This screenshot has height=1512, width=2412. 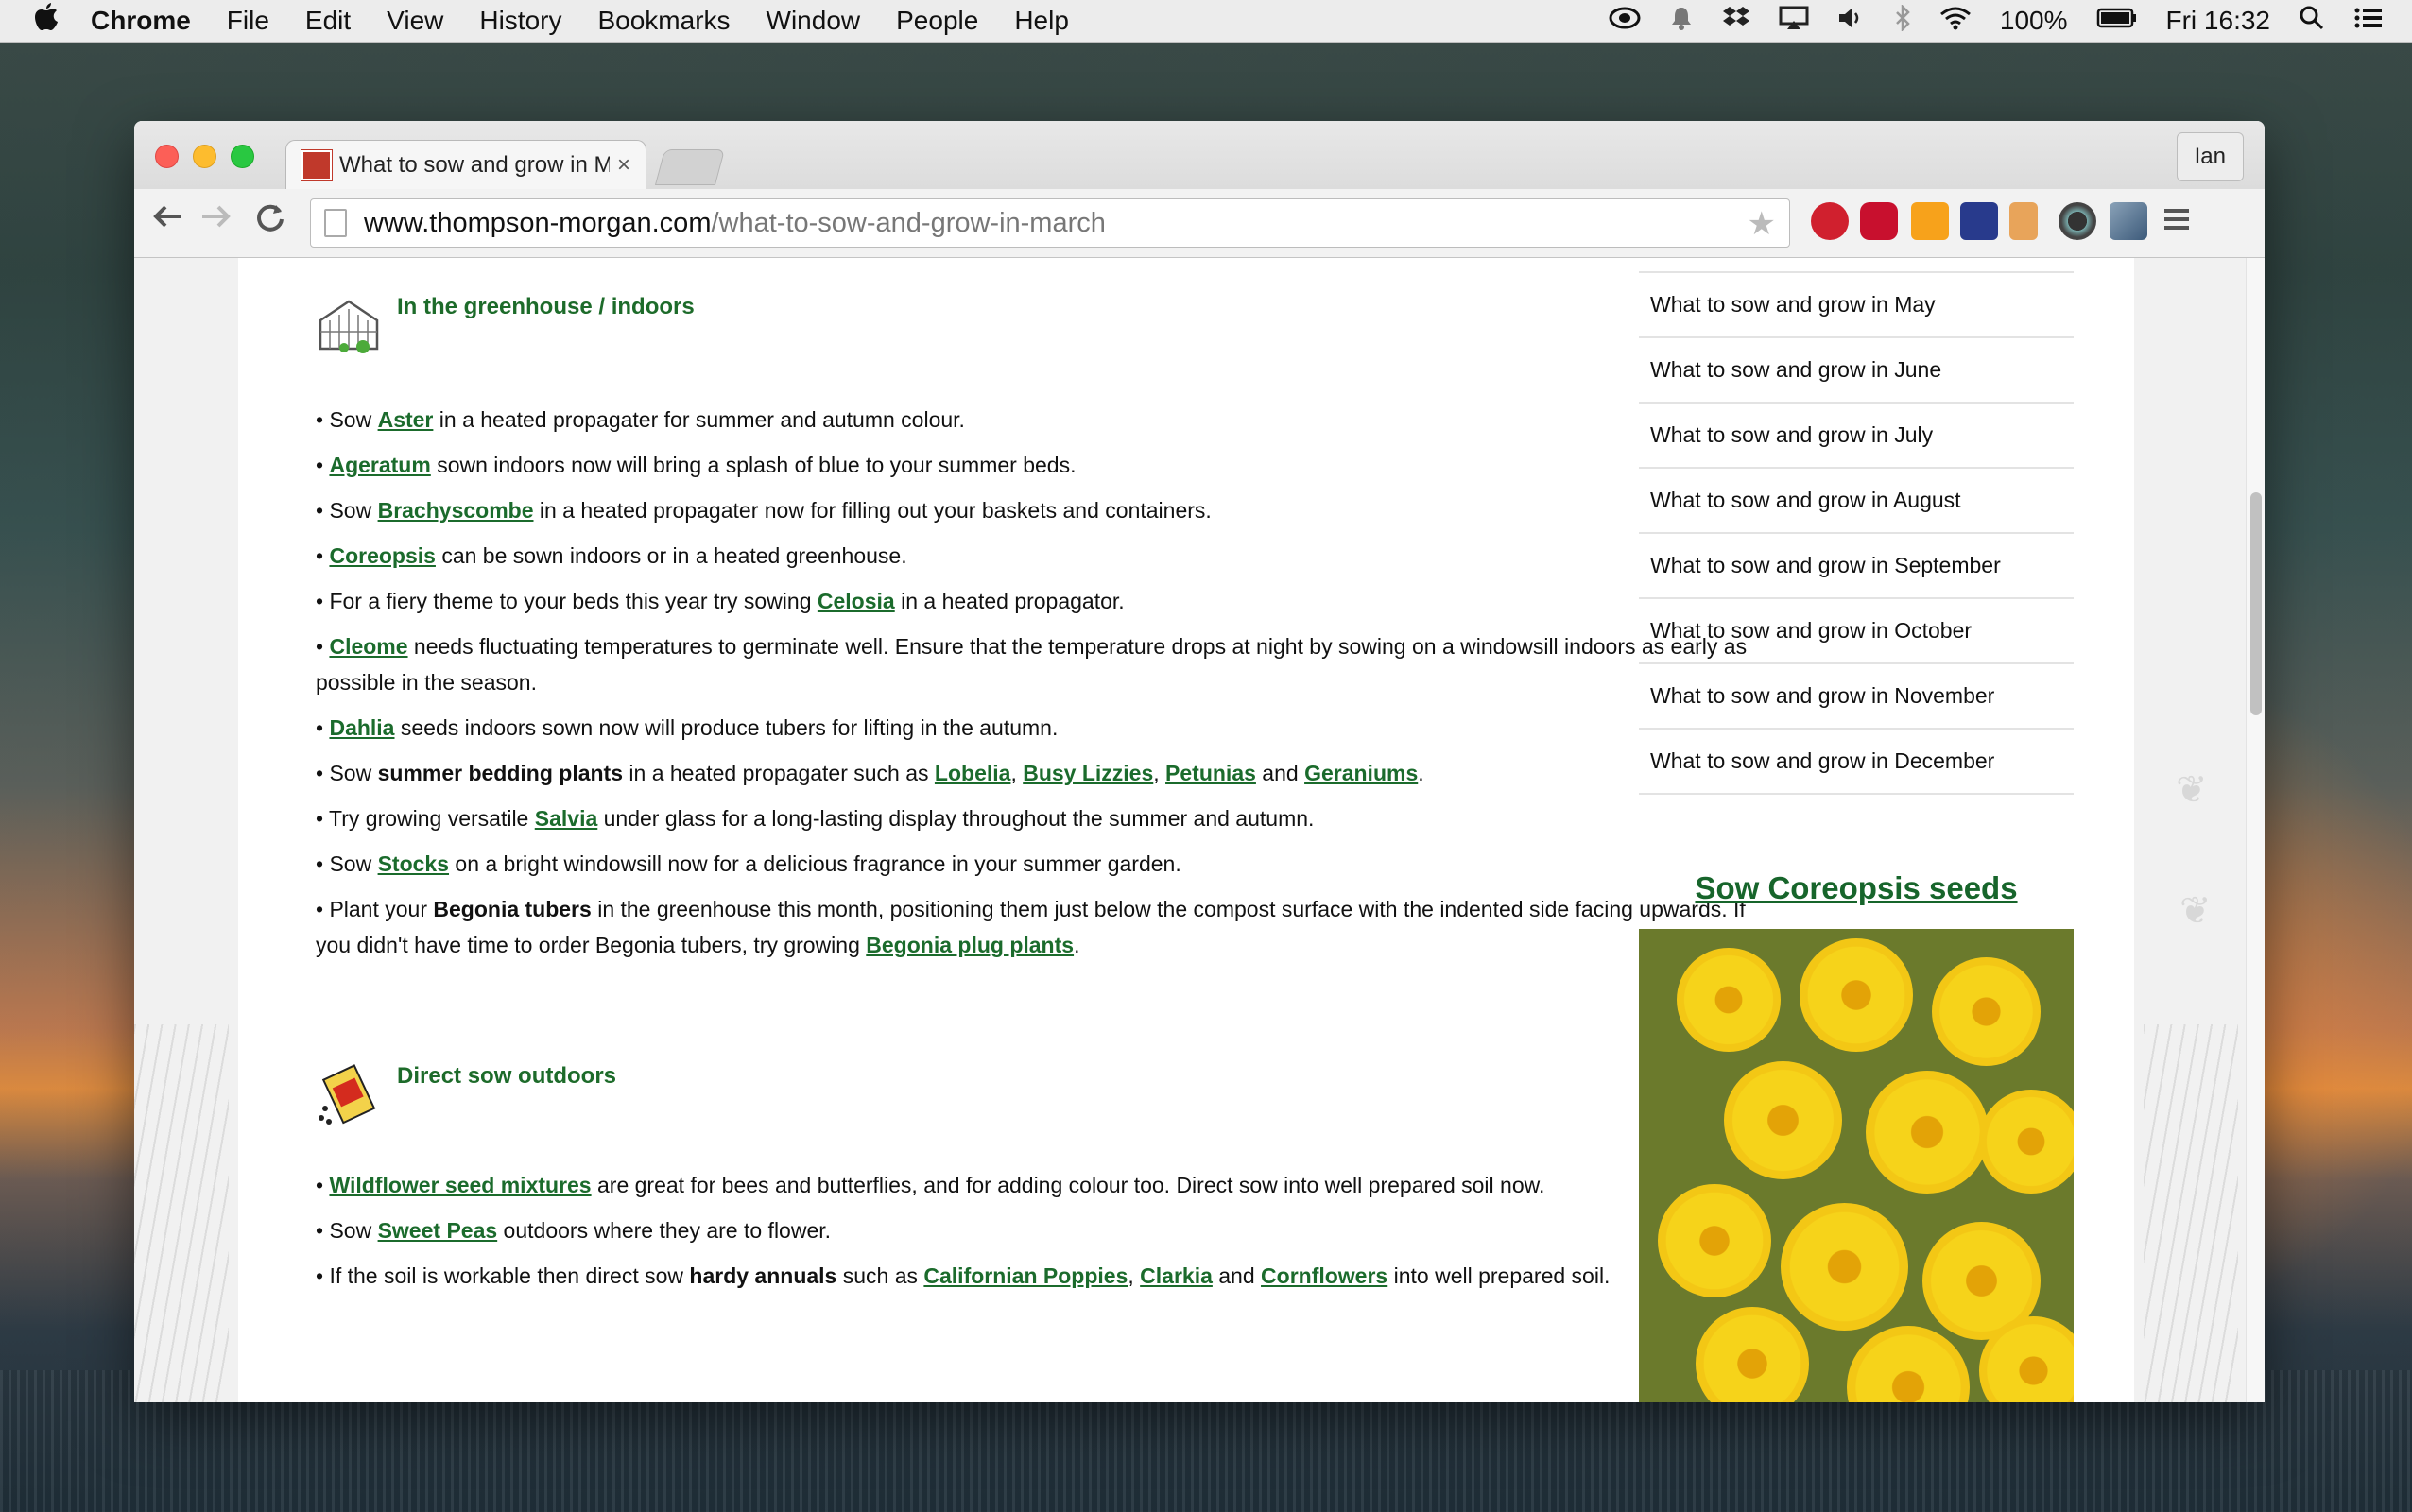 I want to click on plant-link: Salvia, so click(x=567, y=818).